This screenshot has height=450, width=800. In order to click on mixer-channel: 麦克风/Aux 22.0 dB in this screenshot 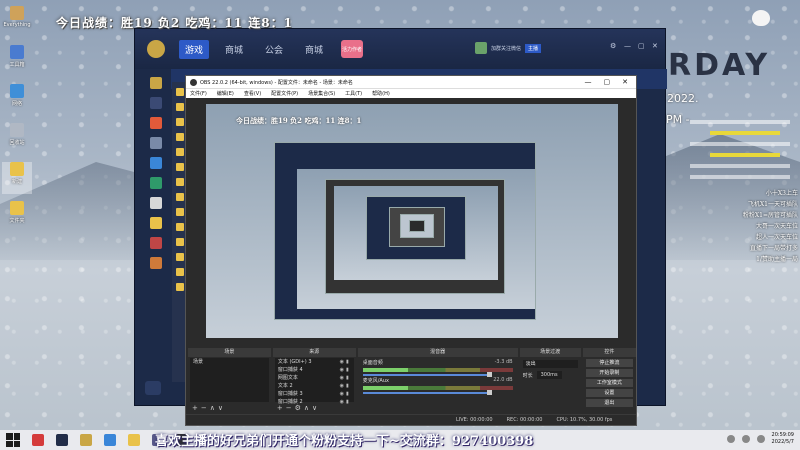, I will do `click(438, 385)`.